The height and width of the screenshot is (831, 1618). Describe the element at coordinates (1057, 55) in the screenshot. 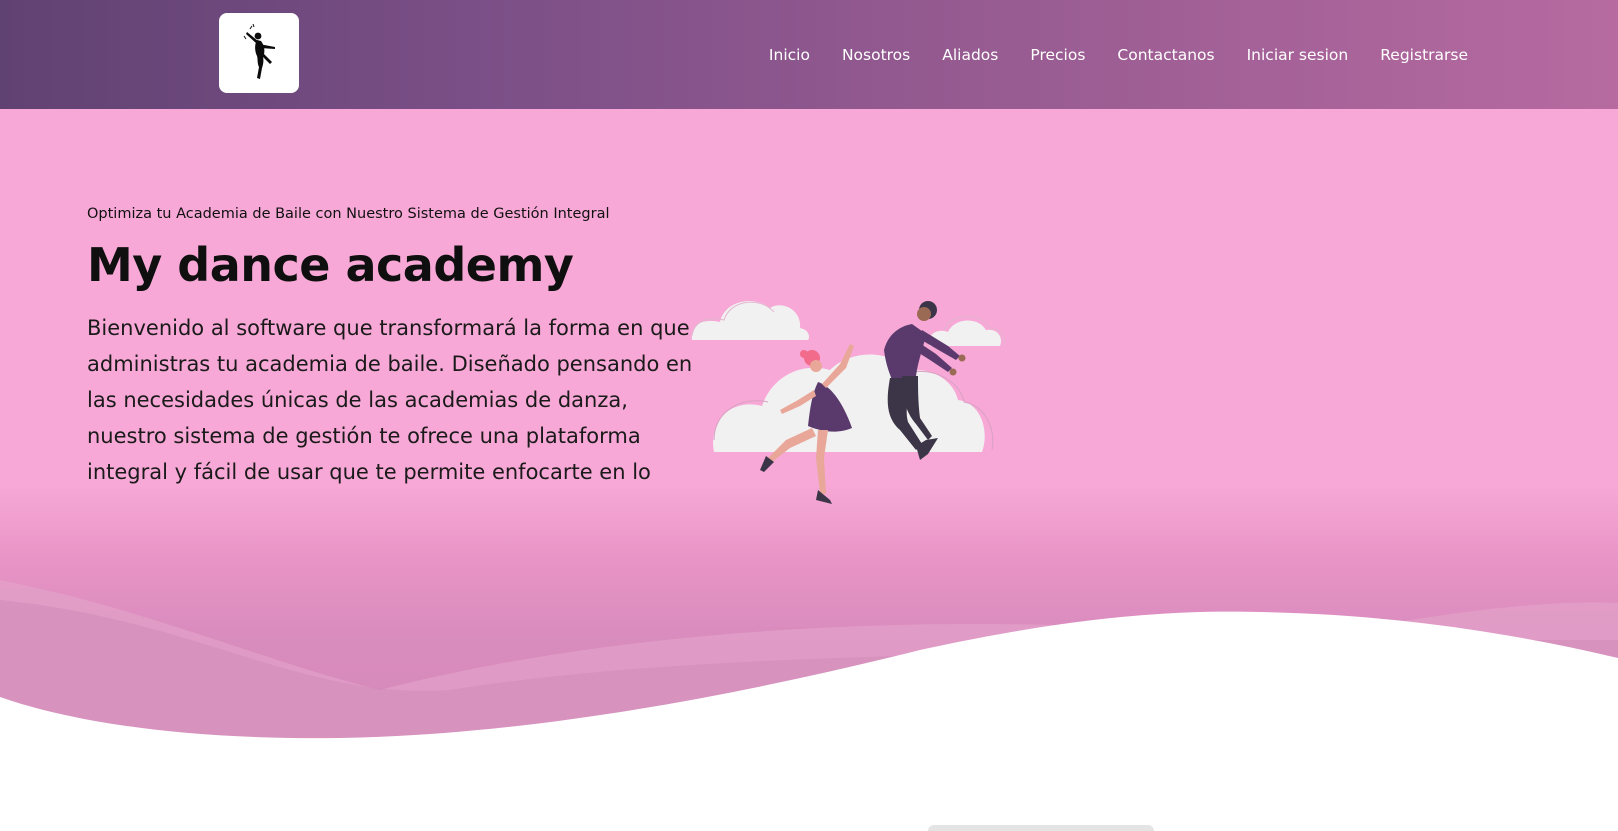

I see `nav-precios: Precios` at that location.